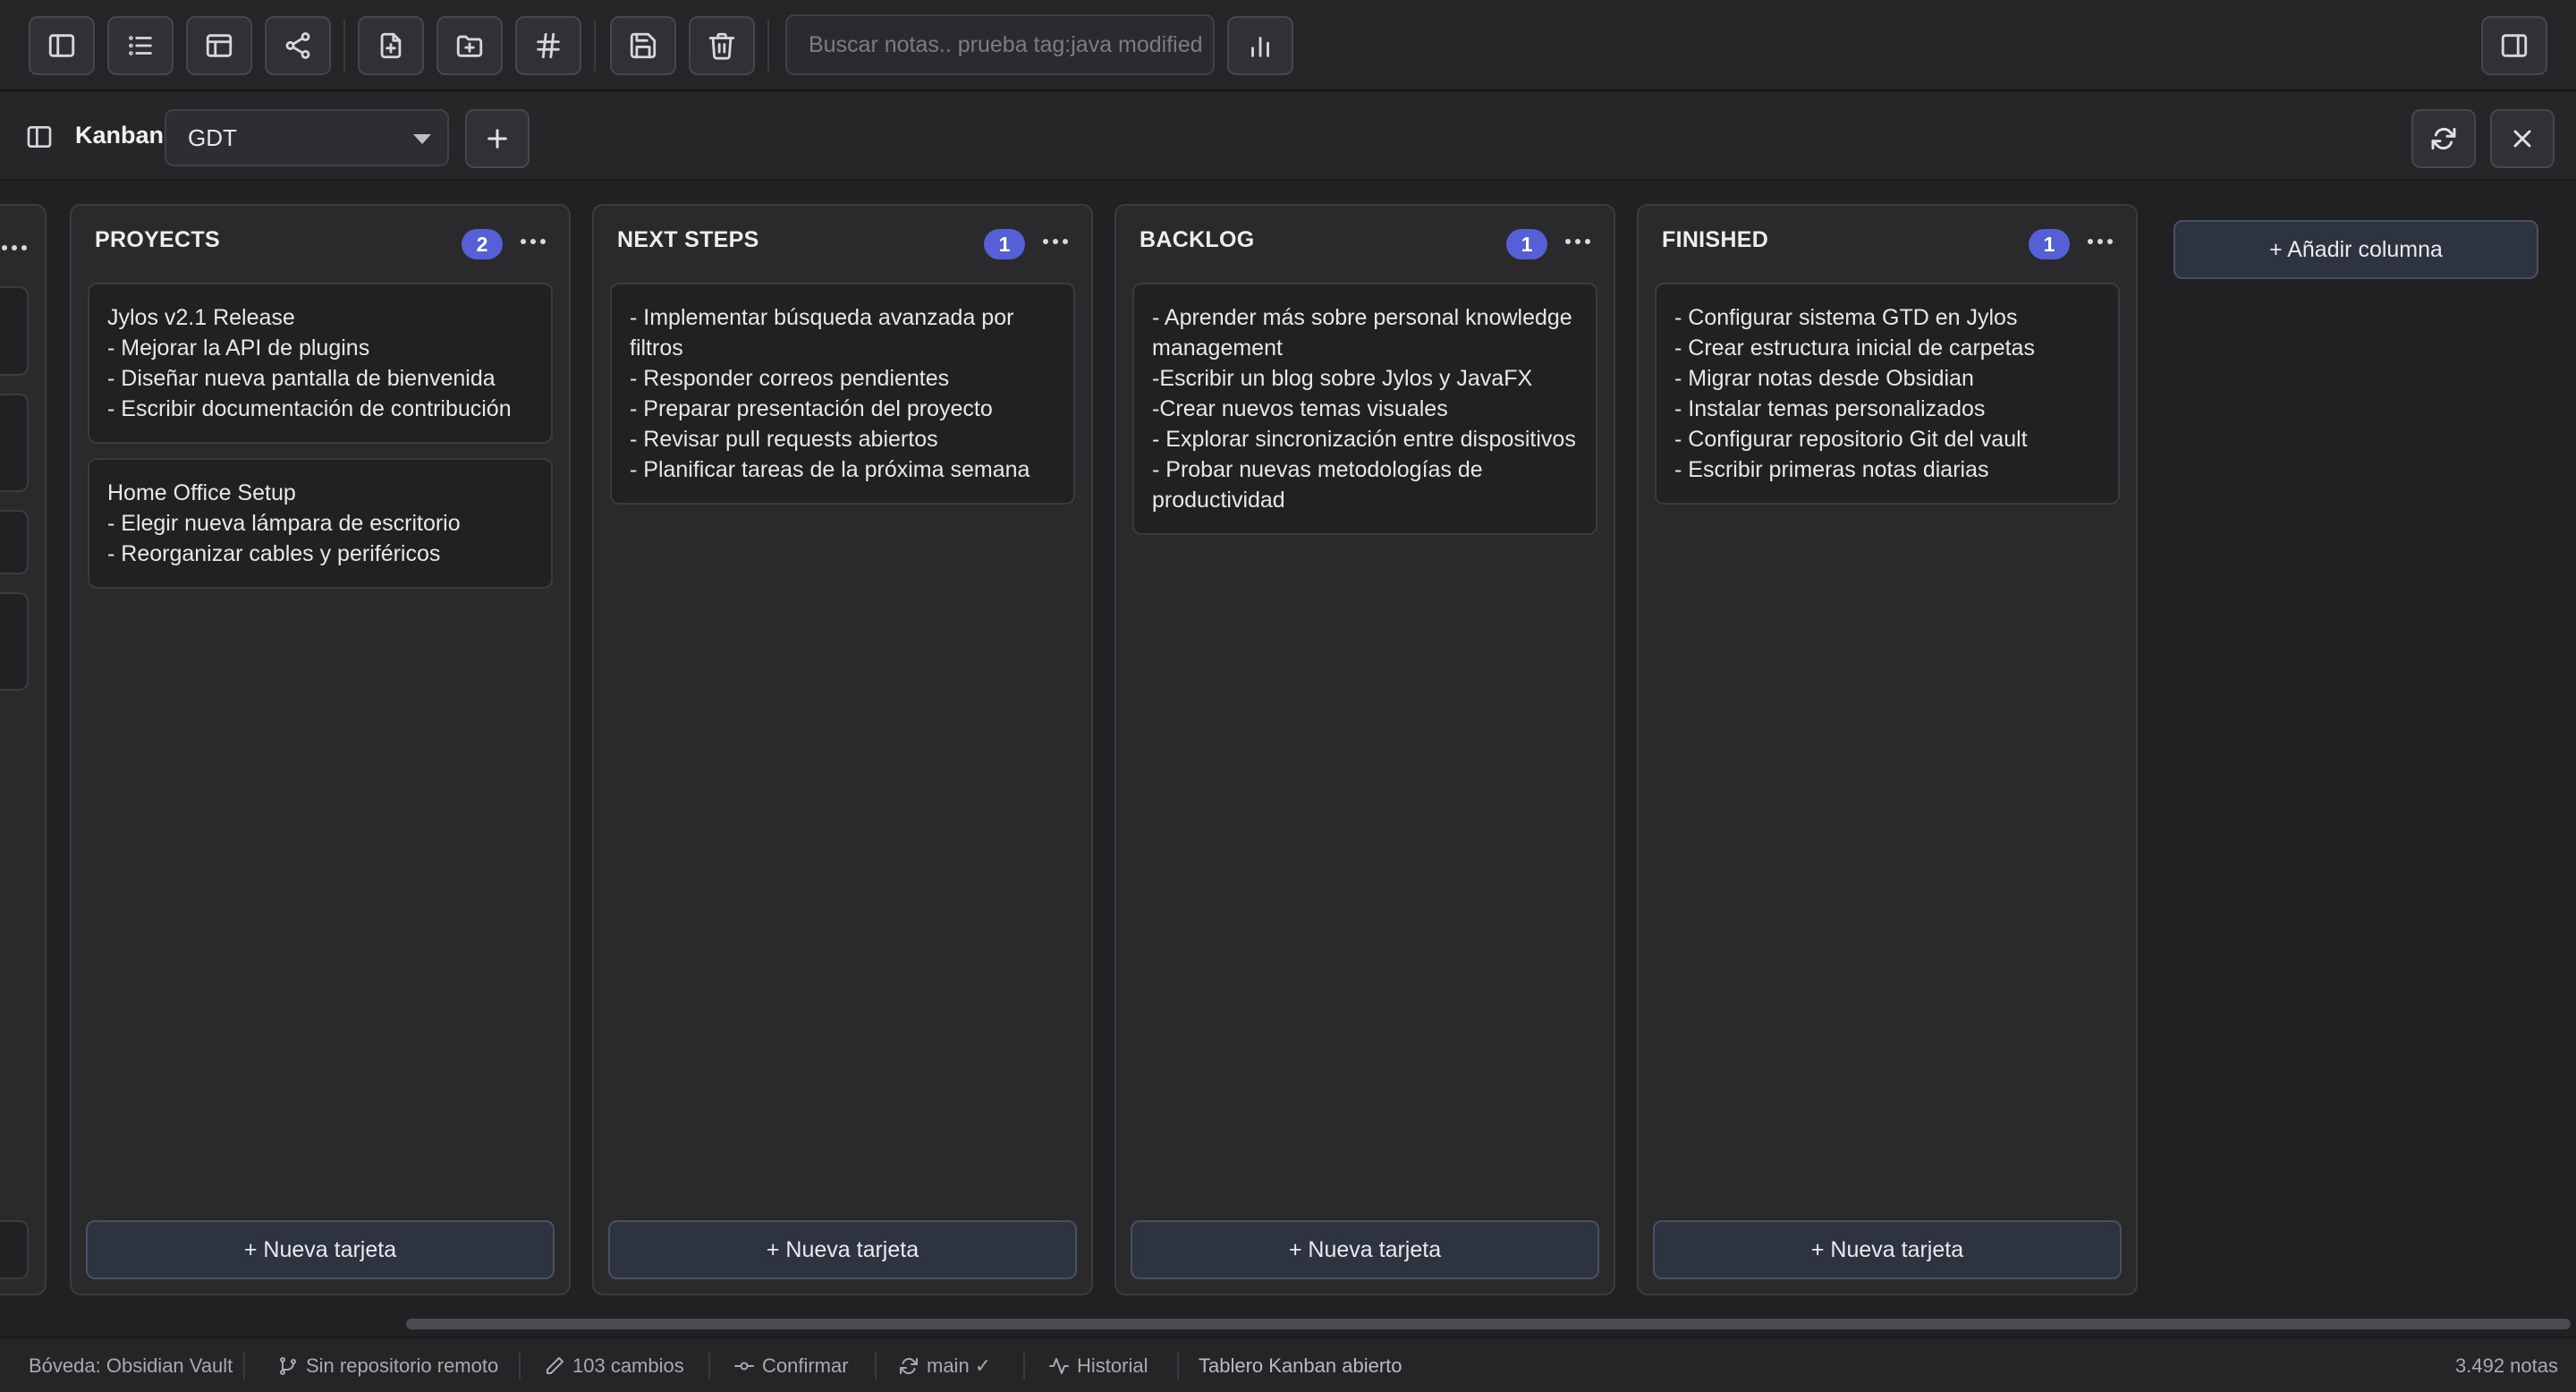  I want to click on board-select: GDT, so click(307, 137).